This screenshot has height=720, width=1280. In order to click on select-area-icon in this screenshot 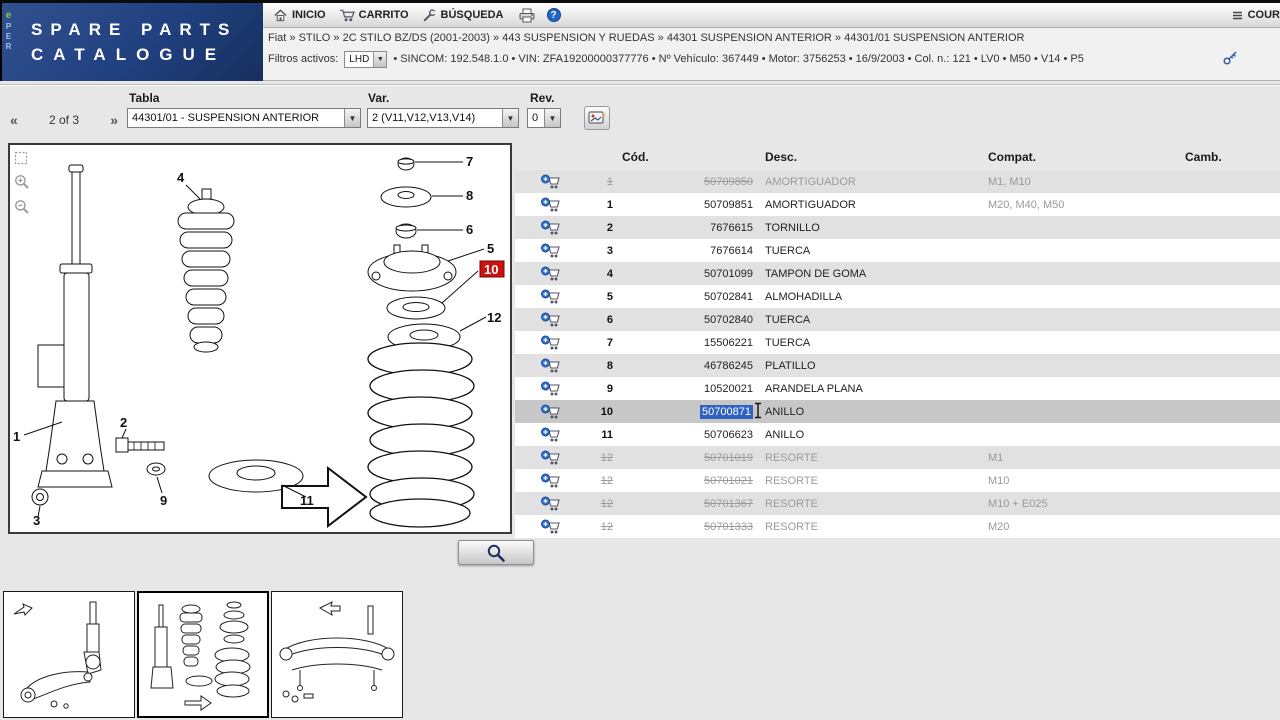, I will do `click(21, 158)`.